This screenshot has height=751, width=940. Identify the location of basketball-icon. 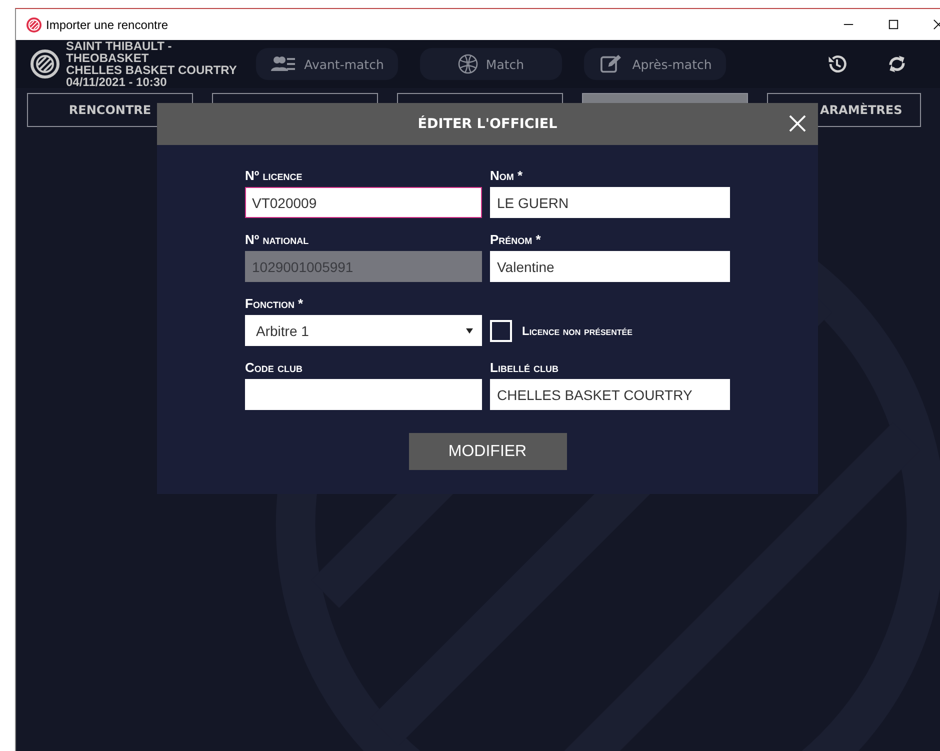
(468, 64).